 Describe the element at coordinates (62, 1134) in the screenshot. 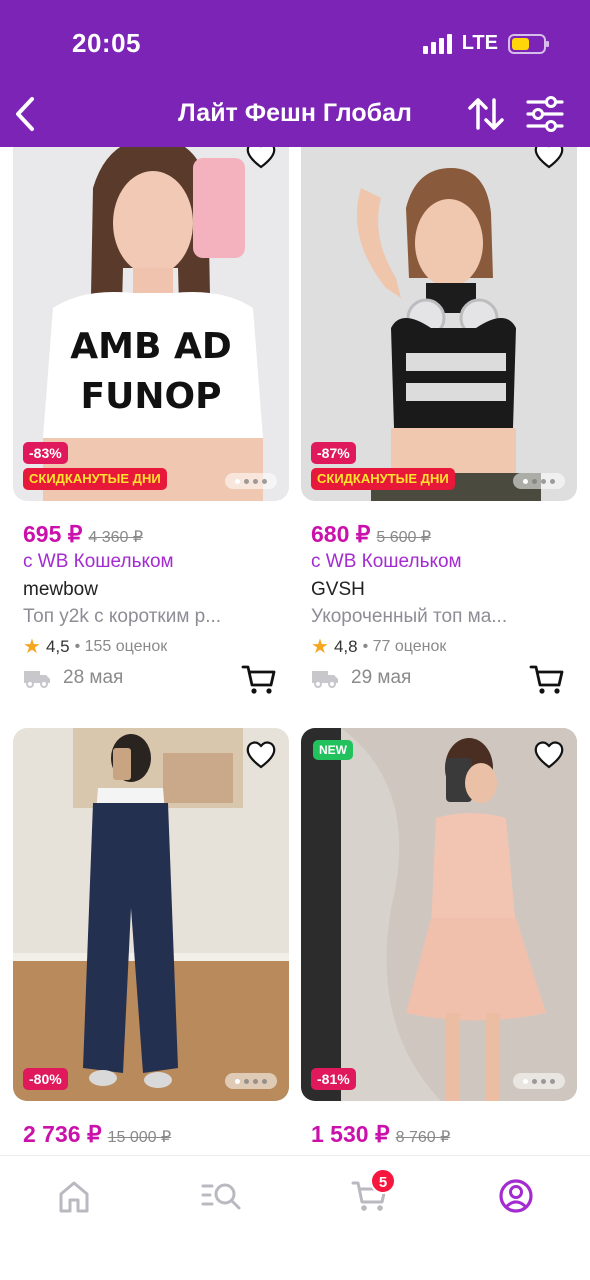

I see `price: 2 736 ₽` at that location.